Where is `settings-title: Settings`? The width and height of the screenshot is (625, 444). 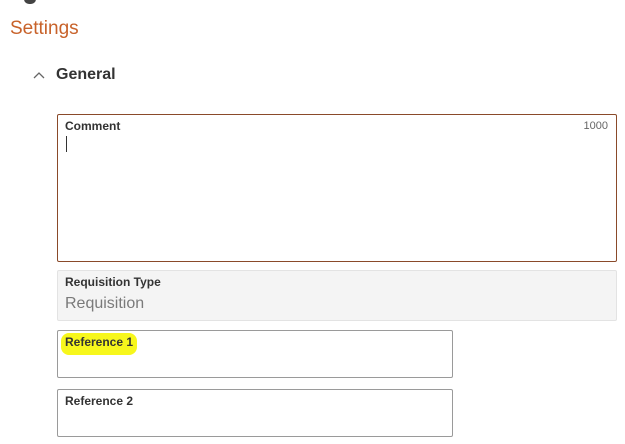 settings-title: Settings is located at coordinates (44, 28).